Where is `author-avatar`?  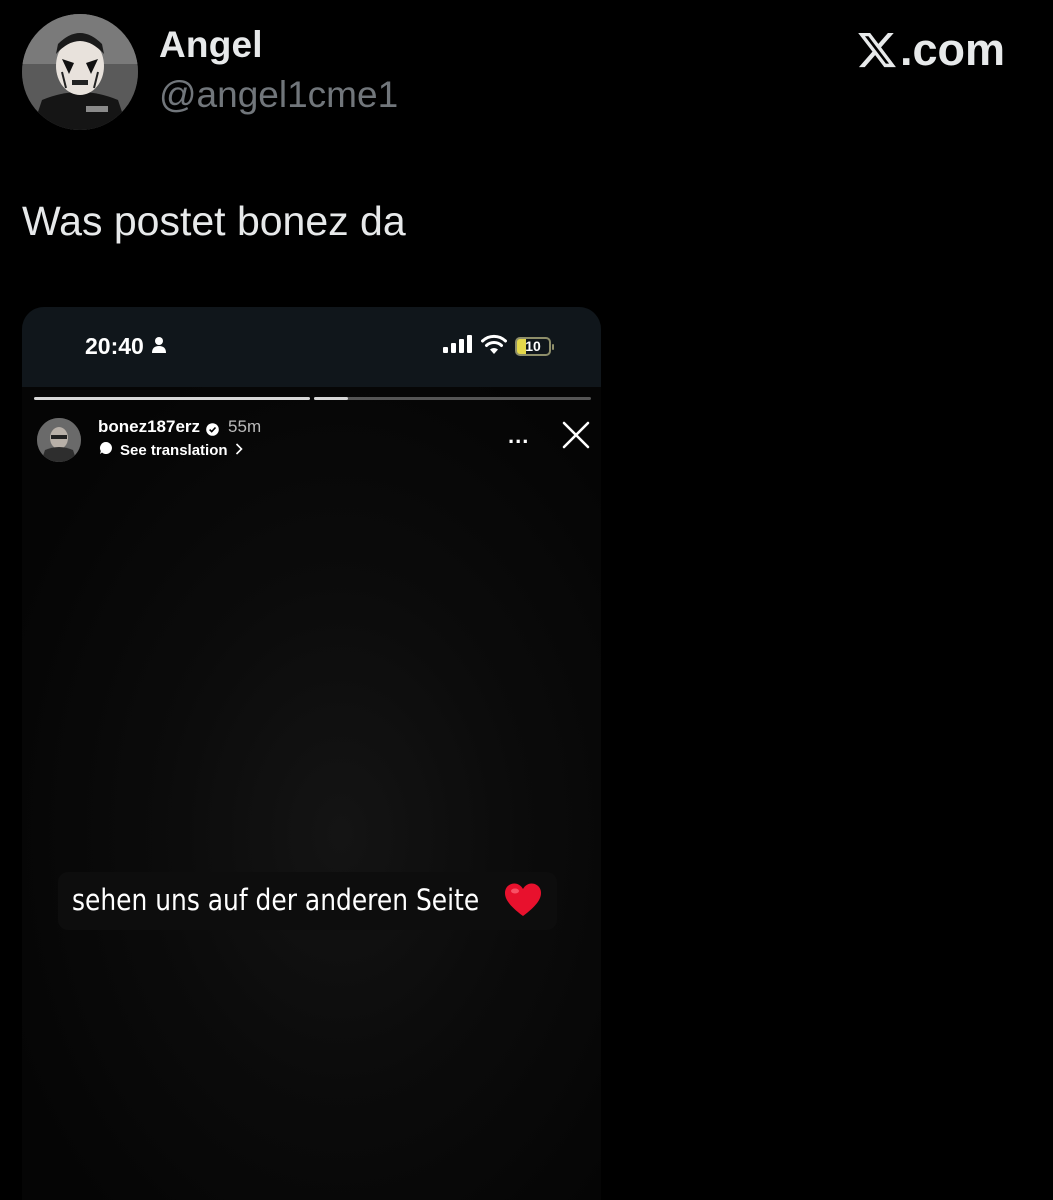
author-avatar is located at coordinates (80, 72).